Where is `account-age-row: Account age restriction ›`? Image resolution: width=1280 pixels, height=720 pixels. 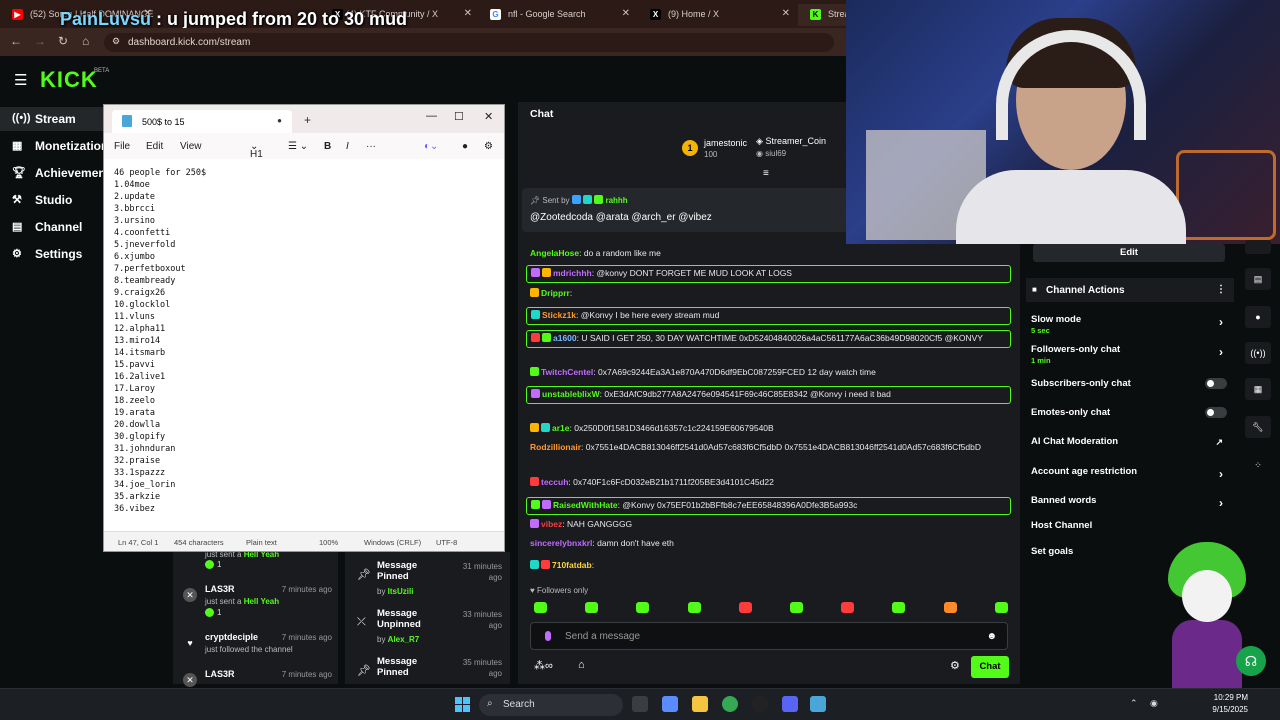 account-age-row: Account age restriction › is located at coordinates (1131, 473).